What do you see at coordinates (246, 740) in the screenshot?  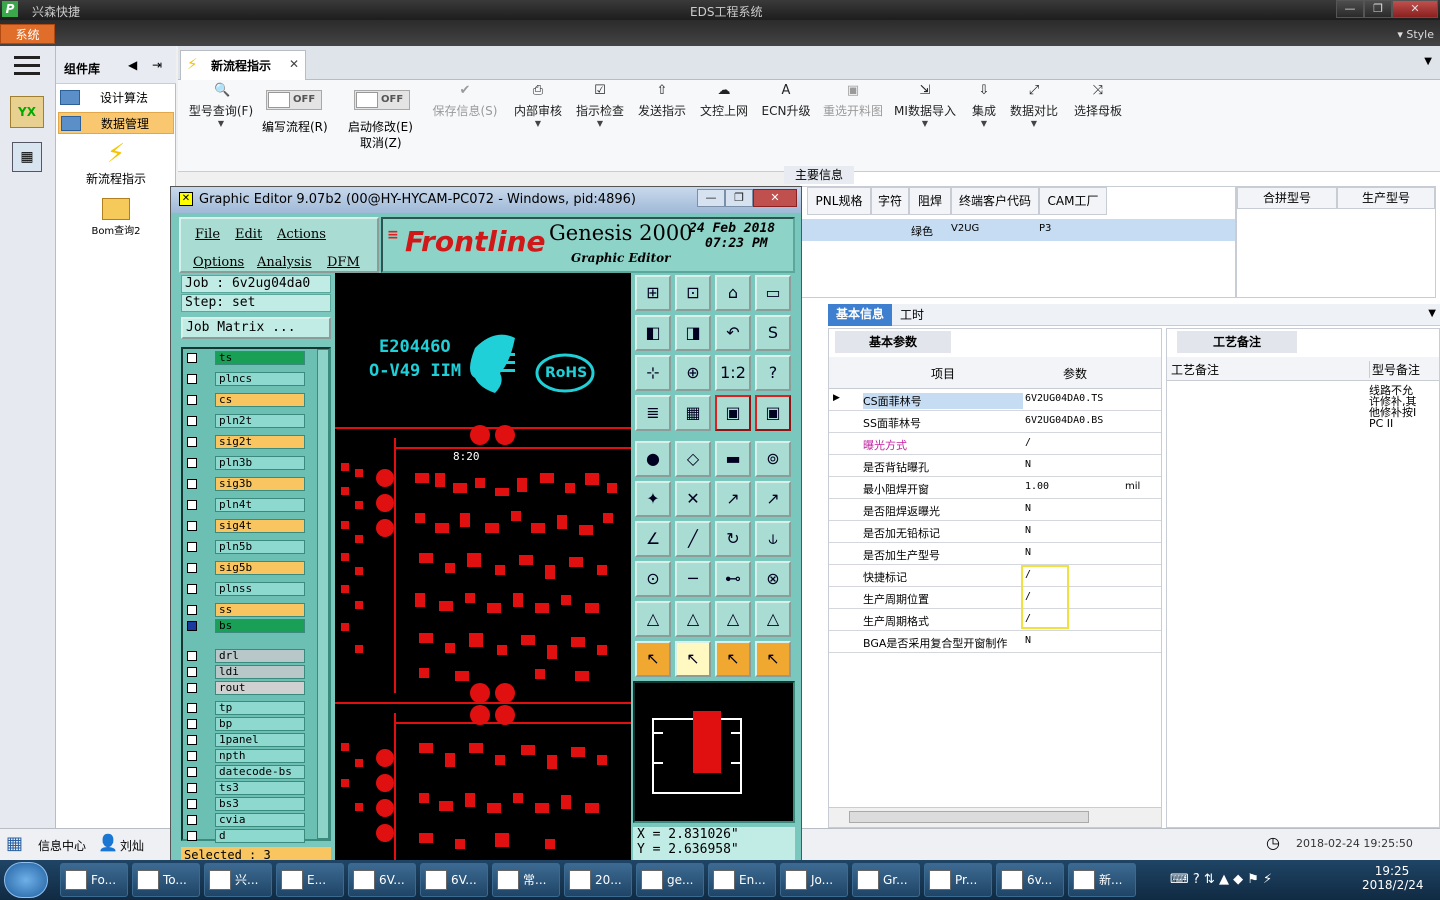 I see `layer-row: 1panel` at bounding box center [246, 740].